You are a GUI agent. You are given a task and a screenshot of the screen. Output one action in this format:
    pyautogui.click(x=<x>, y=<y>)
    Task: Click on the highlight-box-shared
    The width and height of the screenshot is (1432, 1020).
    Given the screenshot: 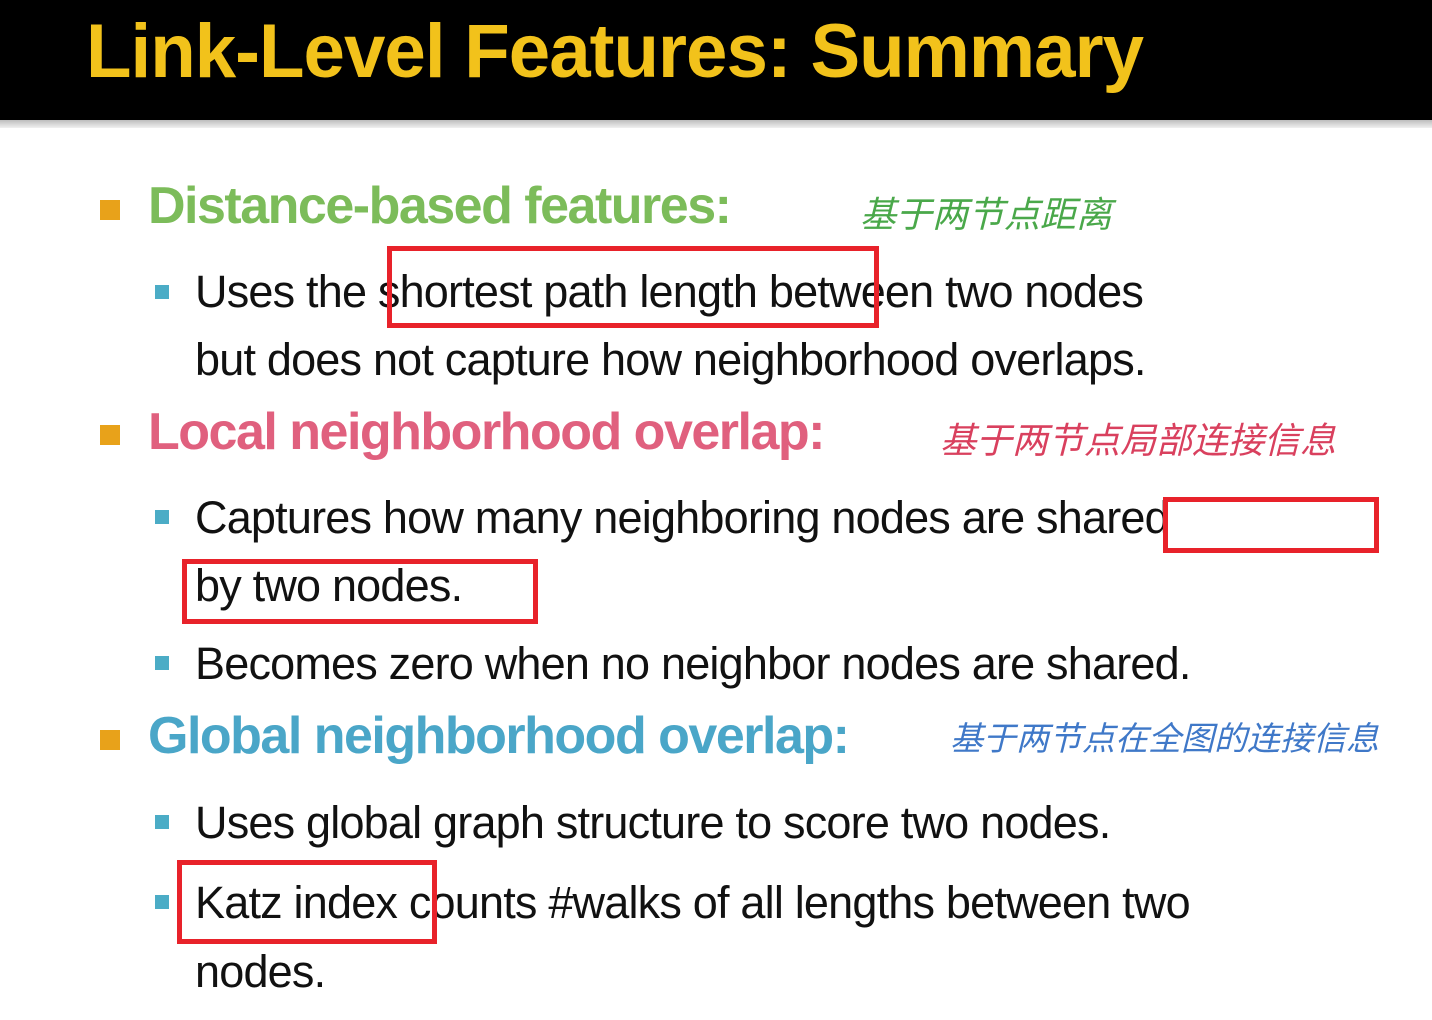 What is the action you would take?
    pyautogui.click(x=1271, y=525)
    